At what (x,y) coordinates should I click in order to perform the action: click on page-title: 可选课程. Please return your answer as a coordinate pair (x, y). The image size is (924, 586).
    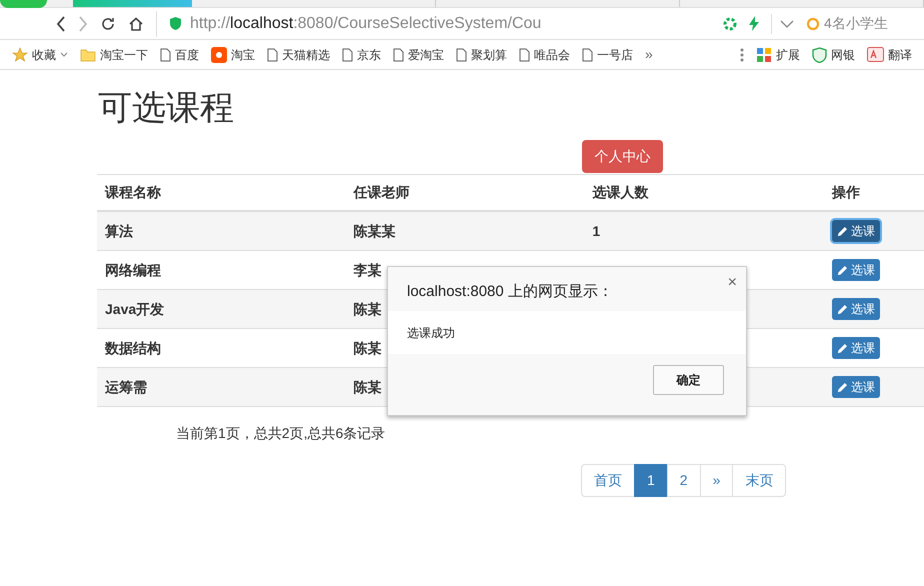
    Looking at the image, I should click on (166, 108).